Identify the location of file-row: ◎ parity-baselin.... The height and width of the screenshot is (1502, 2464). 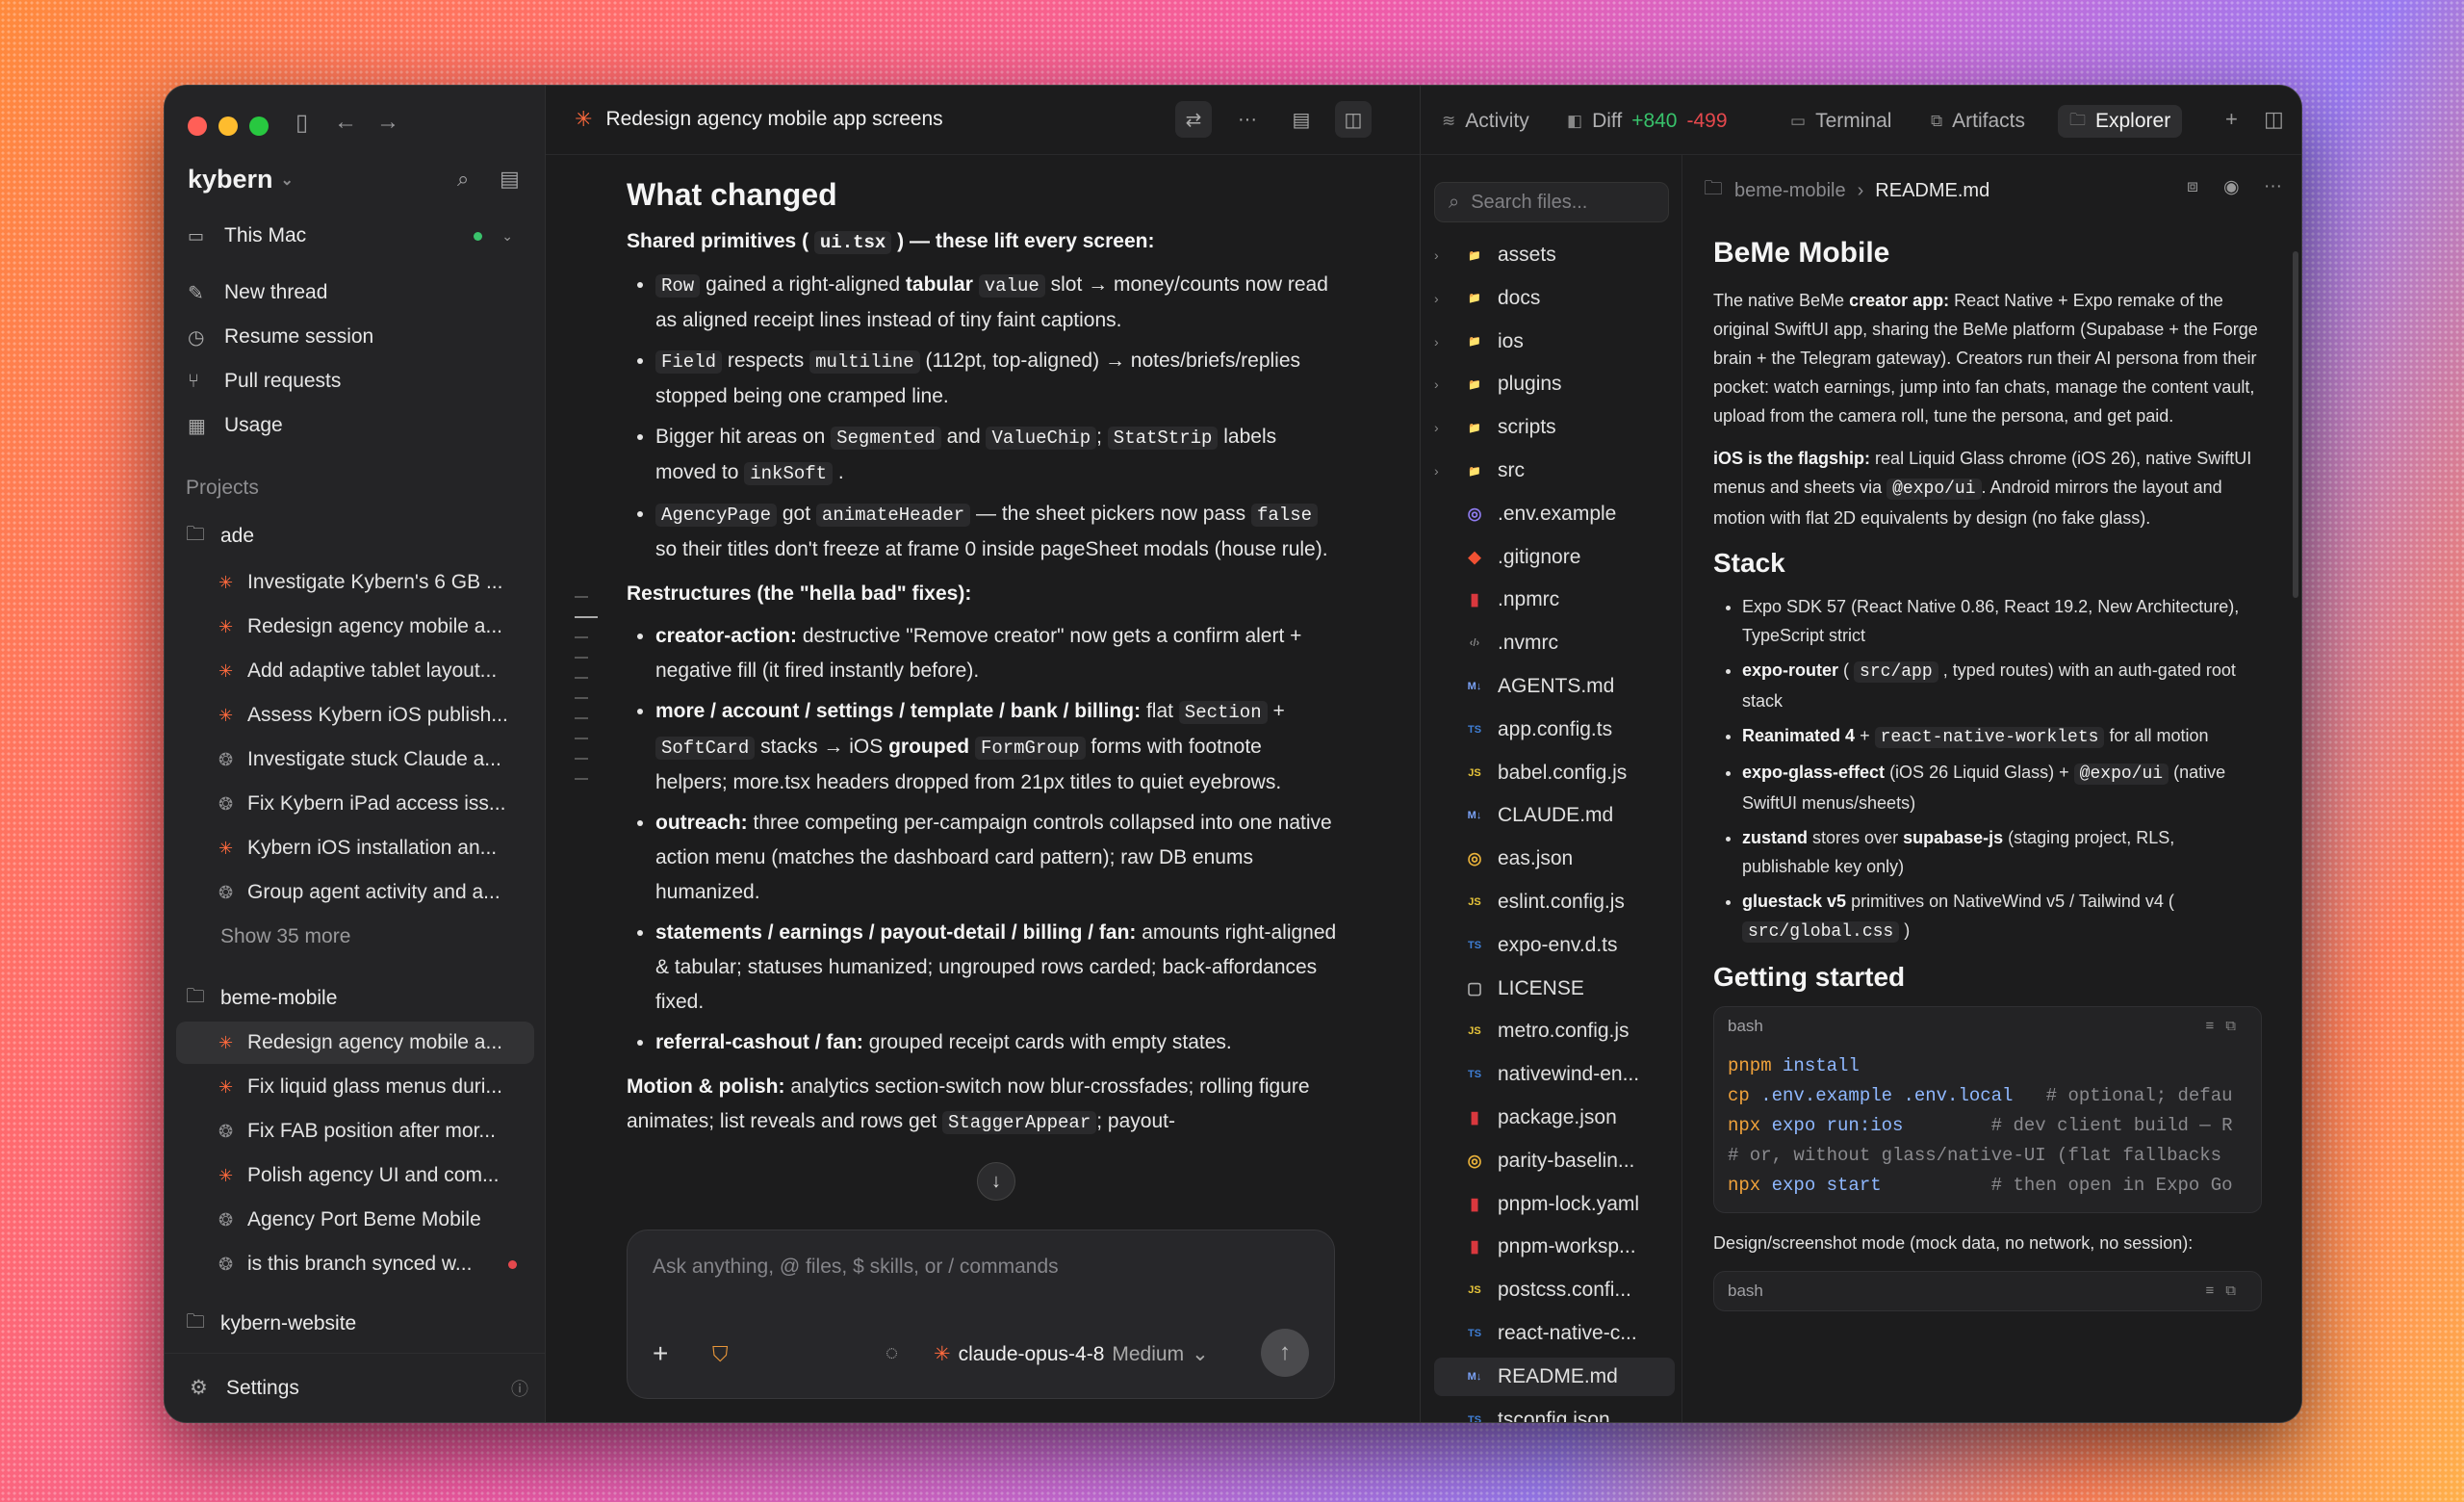
(1554, 1161).